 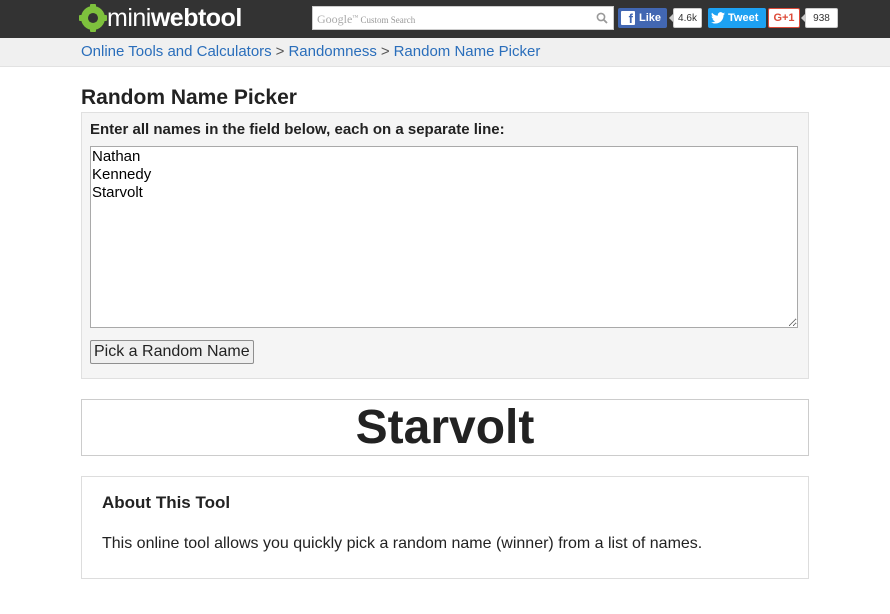 What do you see at coordinates (172, 352) in the screenshot?
I see `pick-random-name-button: Pick a Random Name` at bounding box center [172, 352].